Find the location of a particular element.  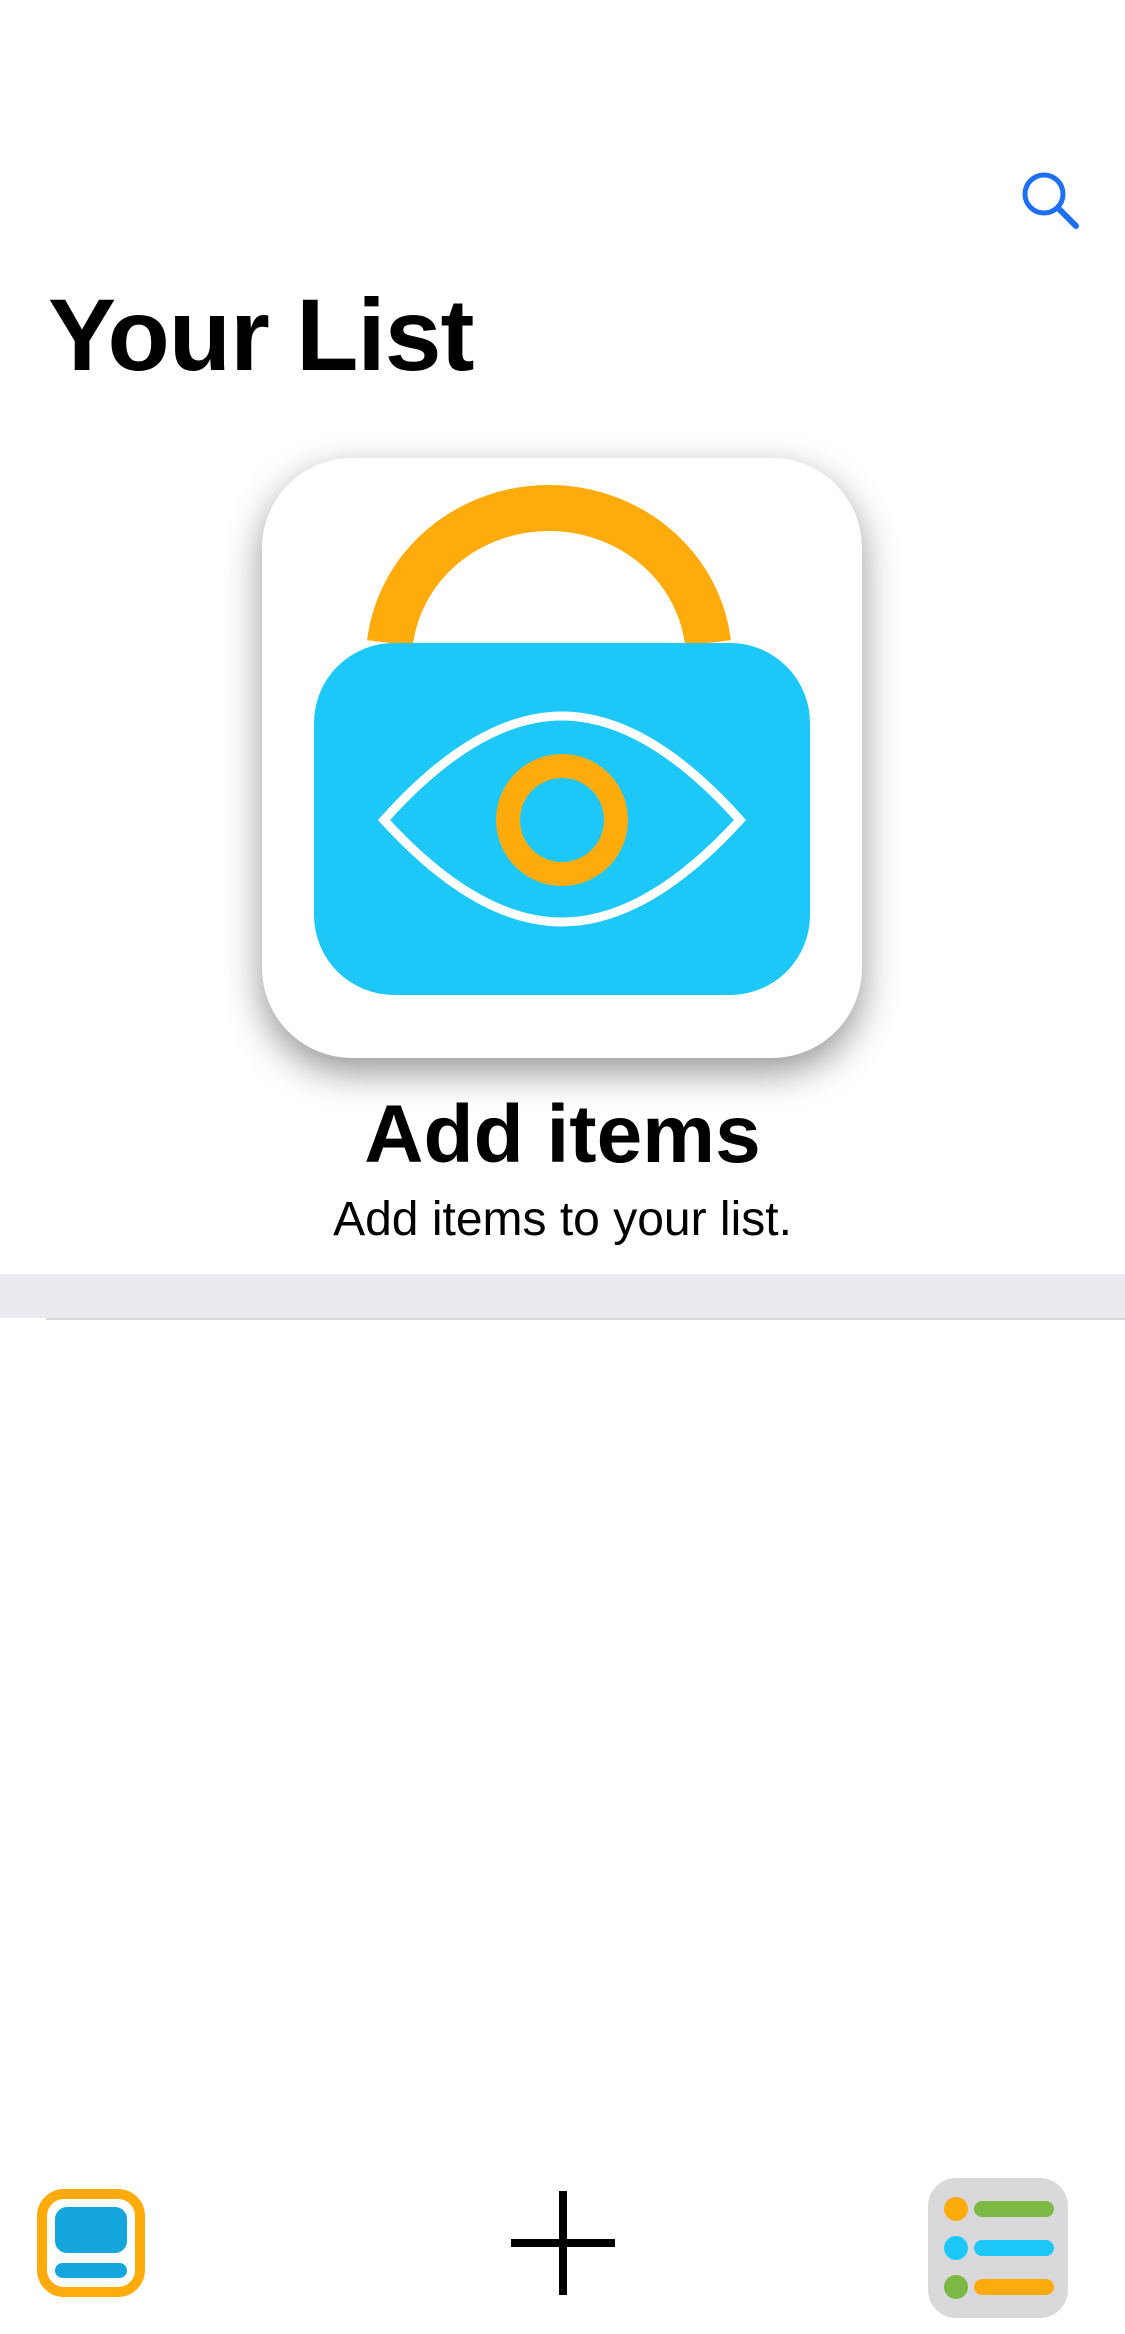

list-icon is located at coordinates (998, 2248).